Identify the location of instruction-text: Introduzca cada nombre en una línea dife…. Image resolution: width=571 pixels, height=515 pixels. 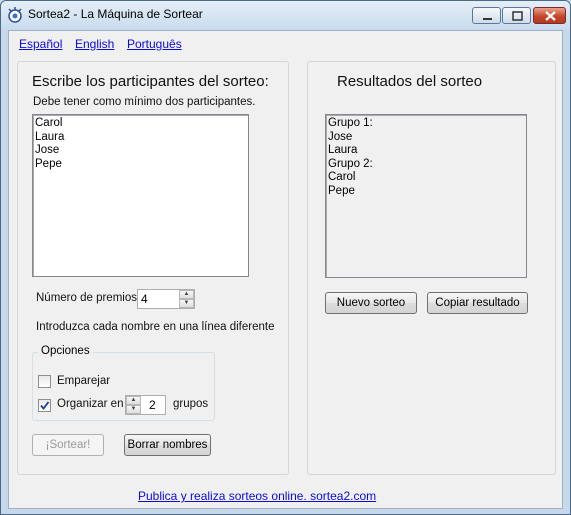
(155, 327).